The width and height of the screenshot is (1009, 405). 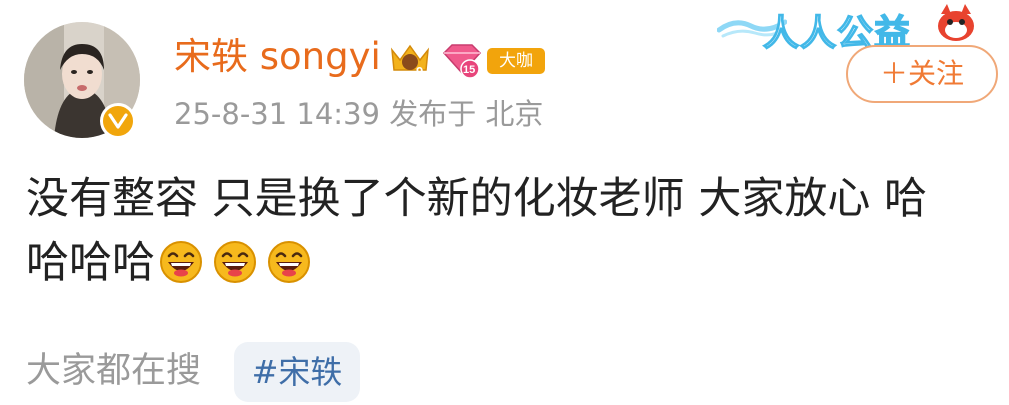 I want to click on crown-level-badge-icon: 9, so click(x=410, y=61).